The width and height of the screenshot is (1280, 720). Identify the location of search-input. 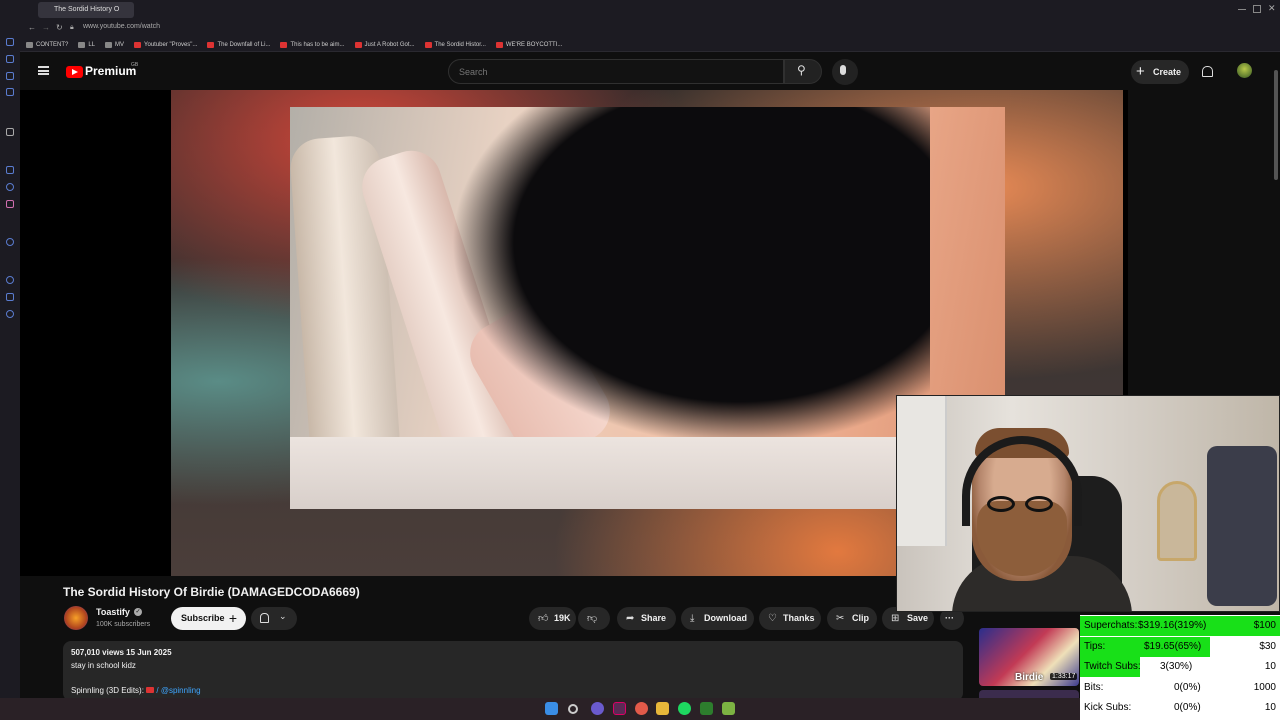
(616, 71).